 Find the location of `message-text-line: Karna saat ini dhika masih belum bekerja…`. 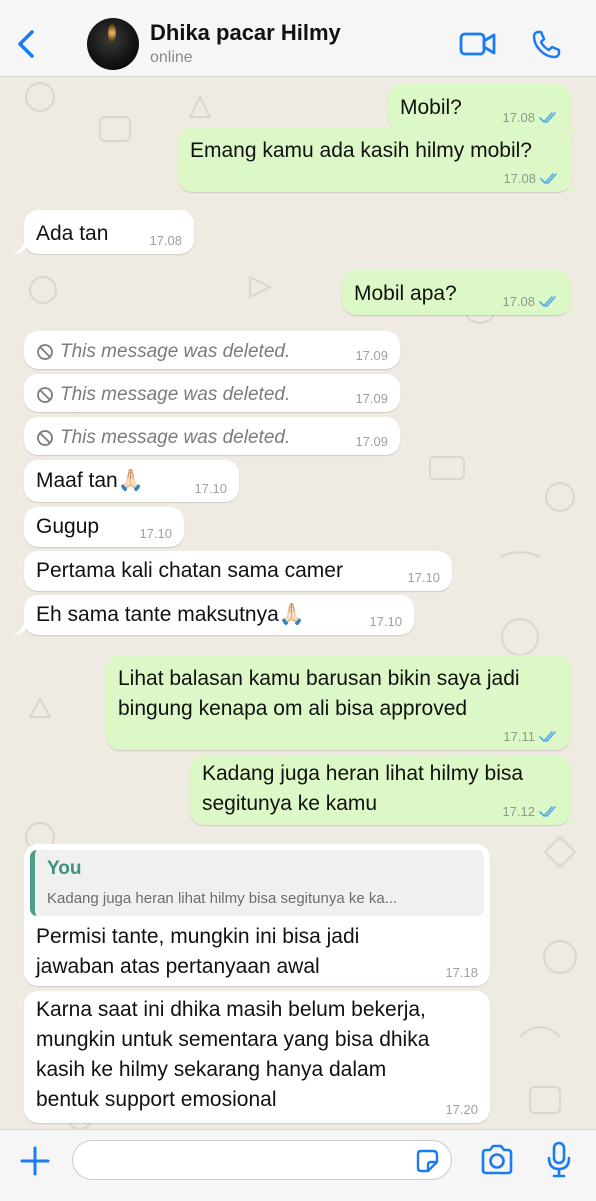

message-text-line: Karna saat ini dhika masih belum bekerja… is located at coordinates (231, 1009).